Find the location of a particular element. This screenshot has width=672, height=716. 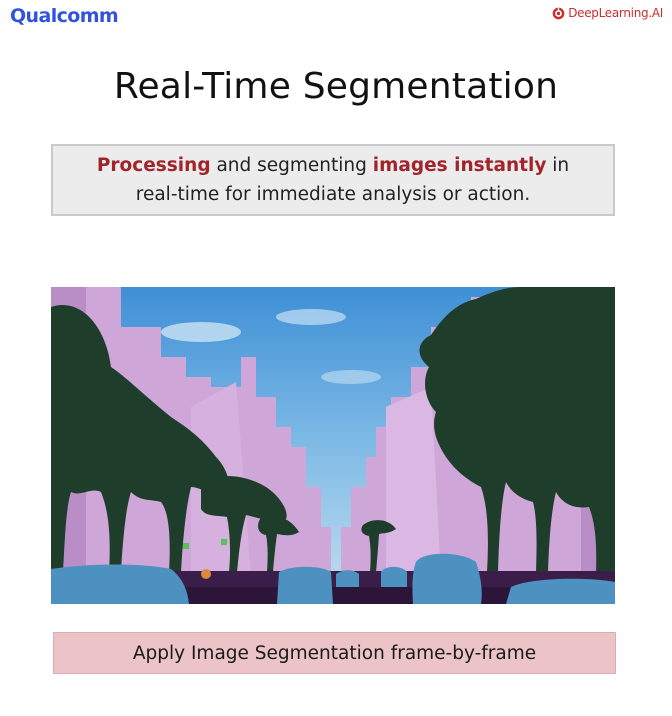

description-text-segment: and segmenting is located at coordinates (291, 165).